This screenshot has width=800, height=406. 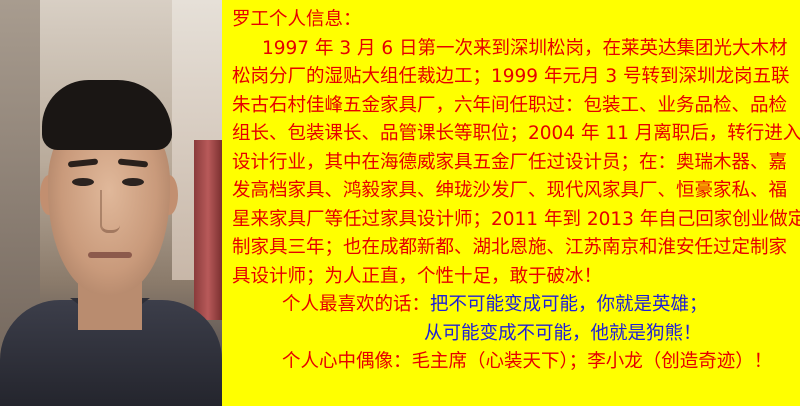 I want to click on photo-hair, so click(x=107, y=115).